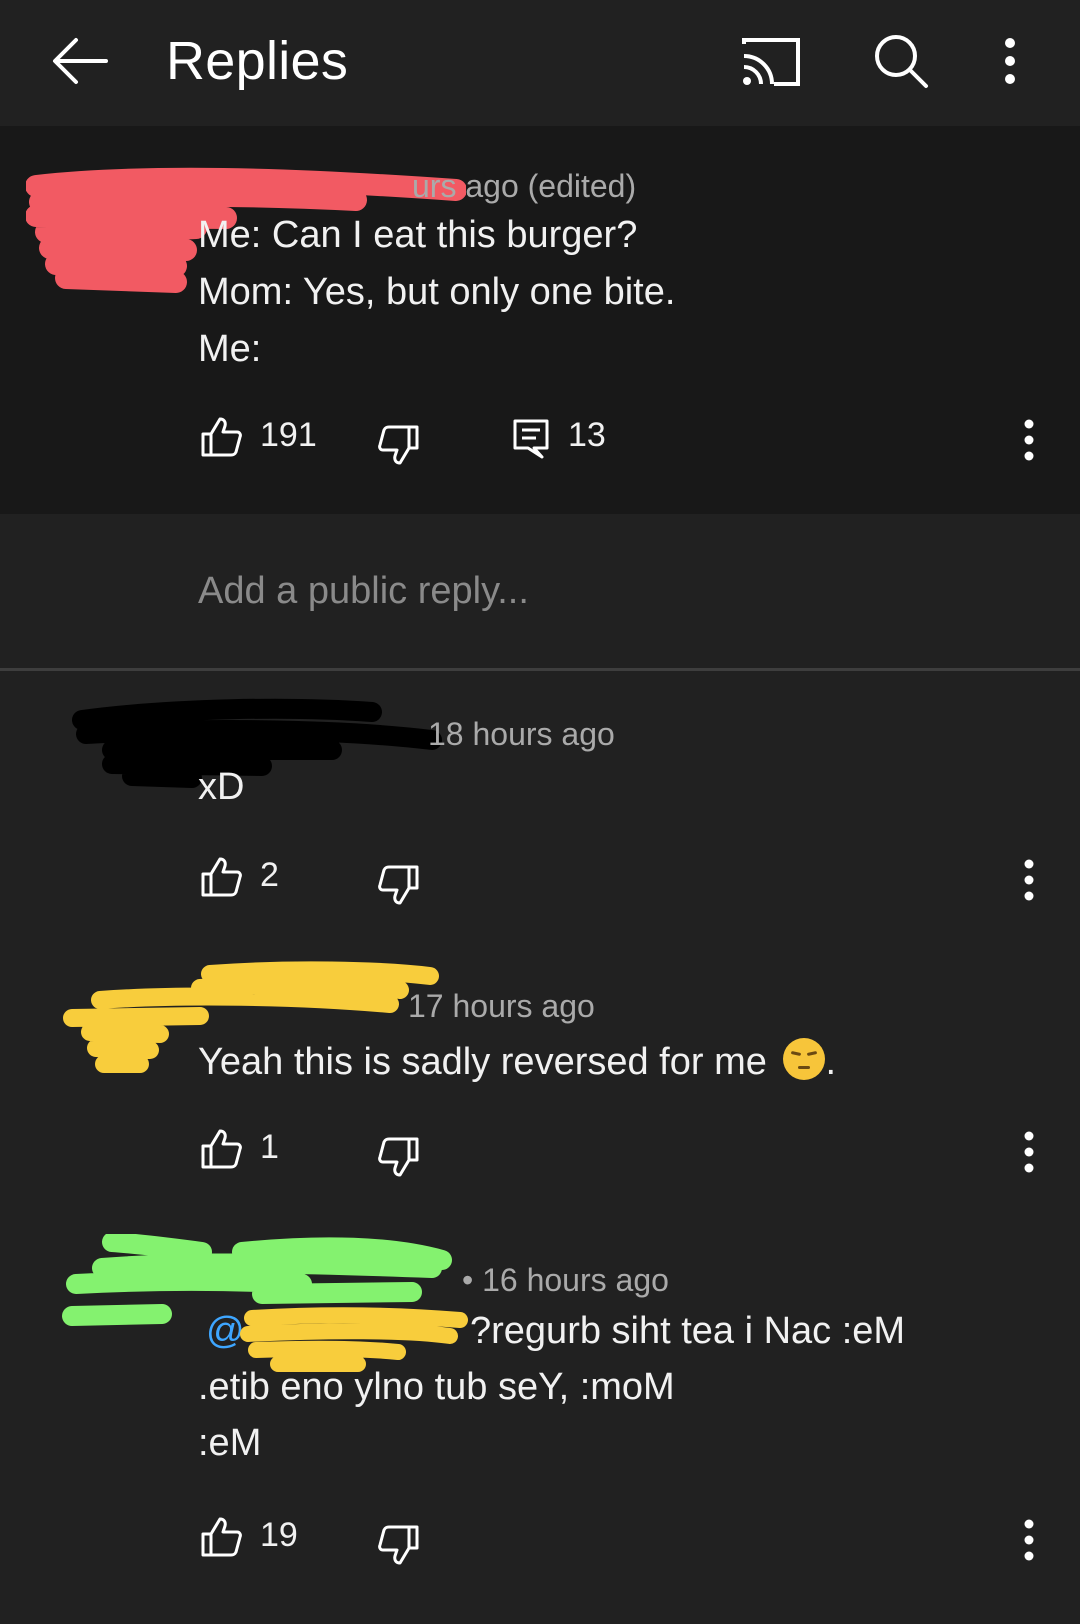  What do you see at coordinates (269, 875) in the screenshot?
I see `like-count: 2` at bounding box center [269, 875].